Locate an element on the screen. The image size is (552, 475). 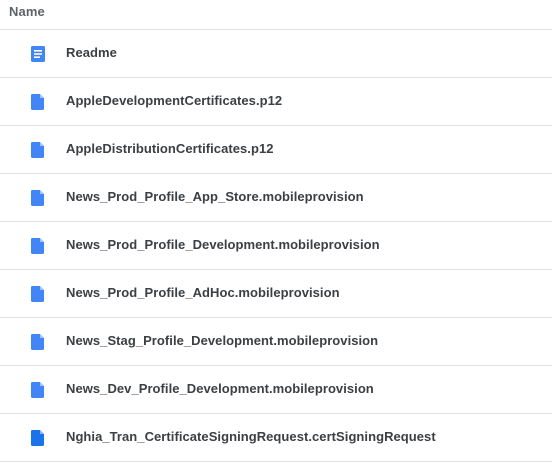
file-name: Readme is located at coordinates (91, 52).